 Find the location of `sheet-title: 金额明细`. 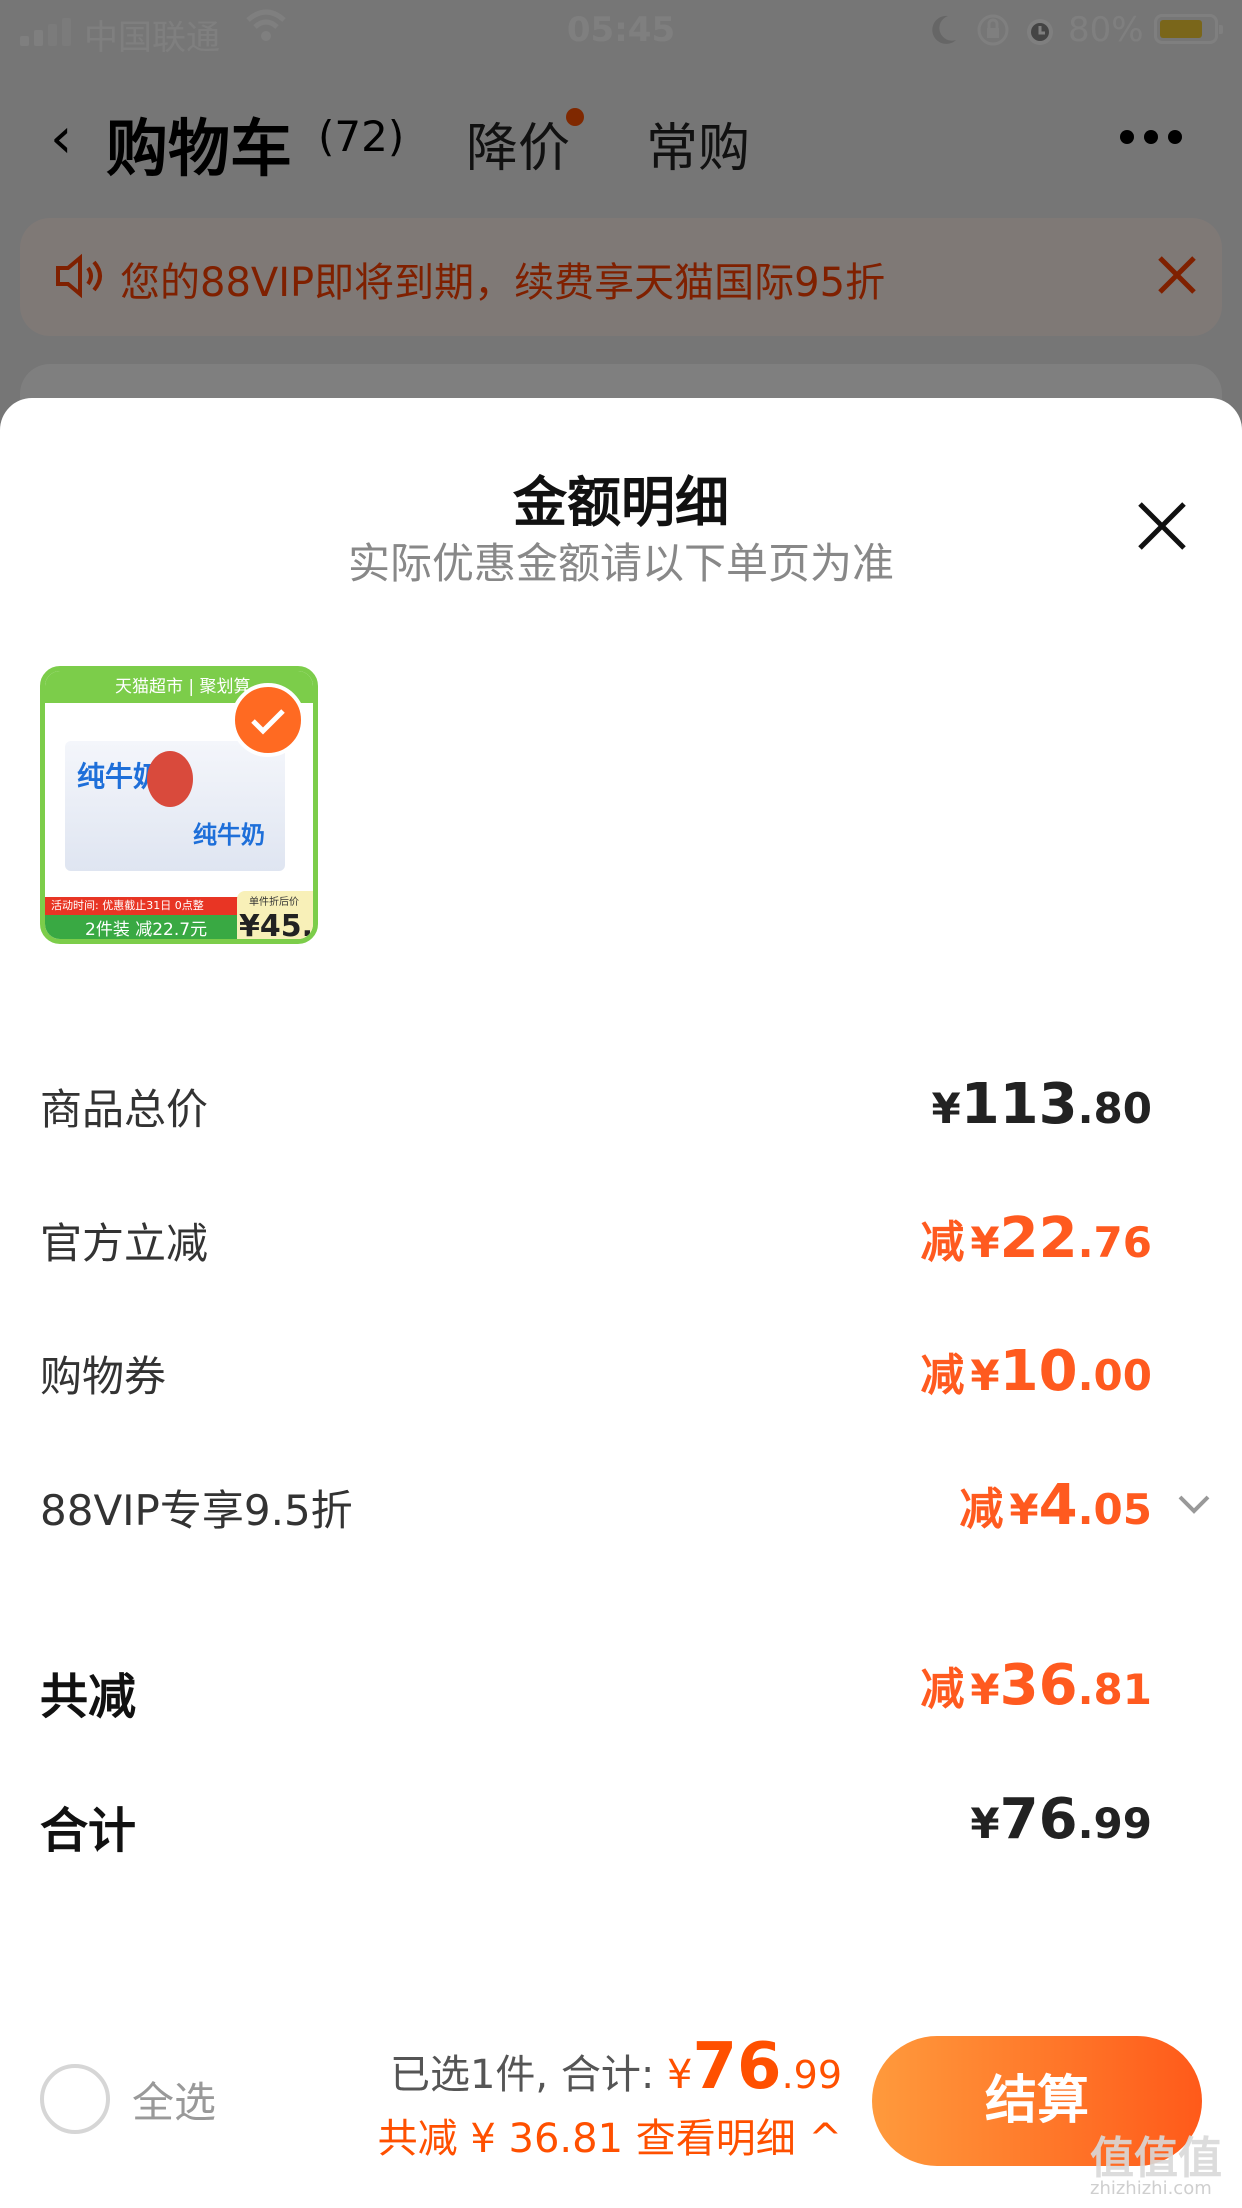

sheet-title: 金额明细 is located at coordinates (621, 502).